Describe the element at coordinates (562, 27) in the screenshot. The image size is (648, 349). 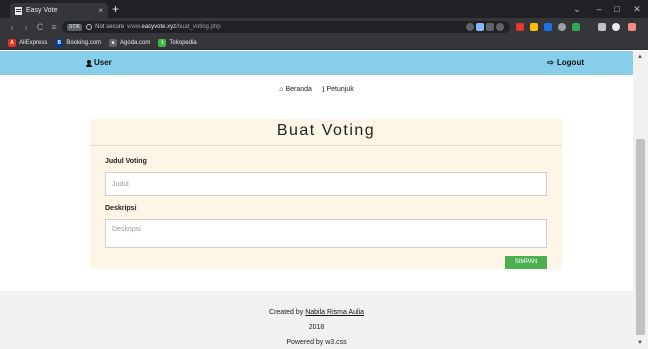
I see `extension-gray-icon` at that location.